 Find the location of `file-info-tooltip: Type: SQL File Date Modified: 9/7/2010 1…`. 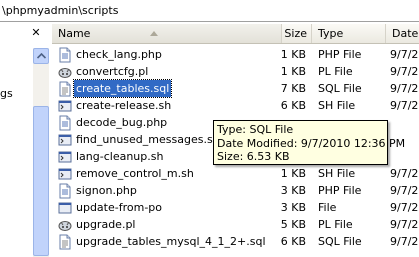

file-info-tooltip: Type: SQL File Date Modified: 9/7/2010 1… is located at coordinates (309, 142).